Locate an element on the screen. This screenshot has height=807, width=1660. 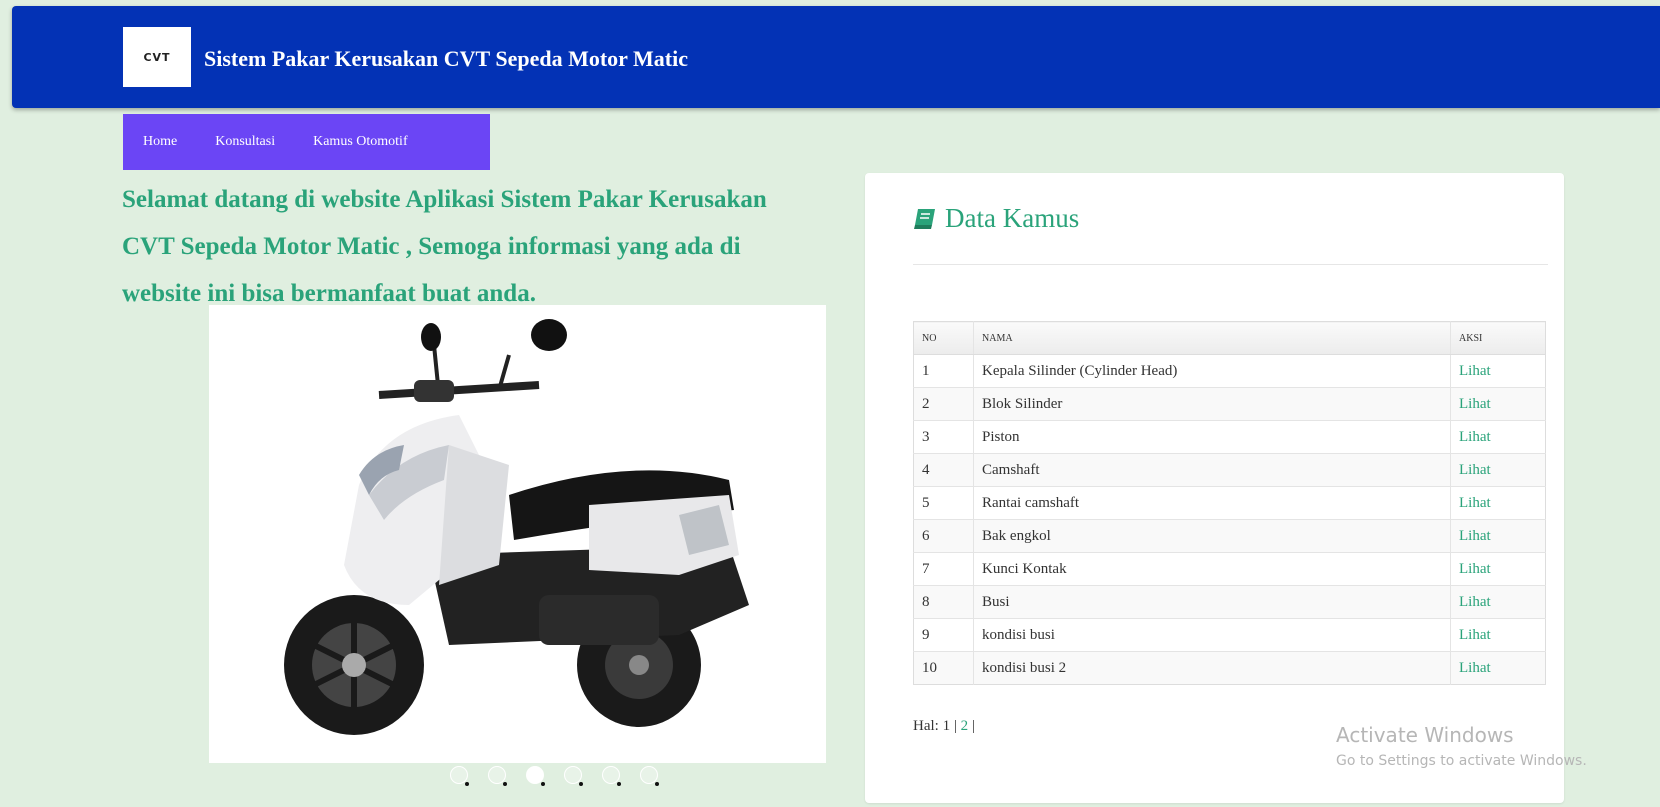
table-header-row: NO NAMA AKSI is located at coordinates (1229, 338).